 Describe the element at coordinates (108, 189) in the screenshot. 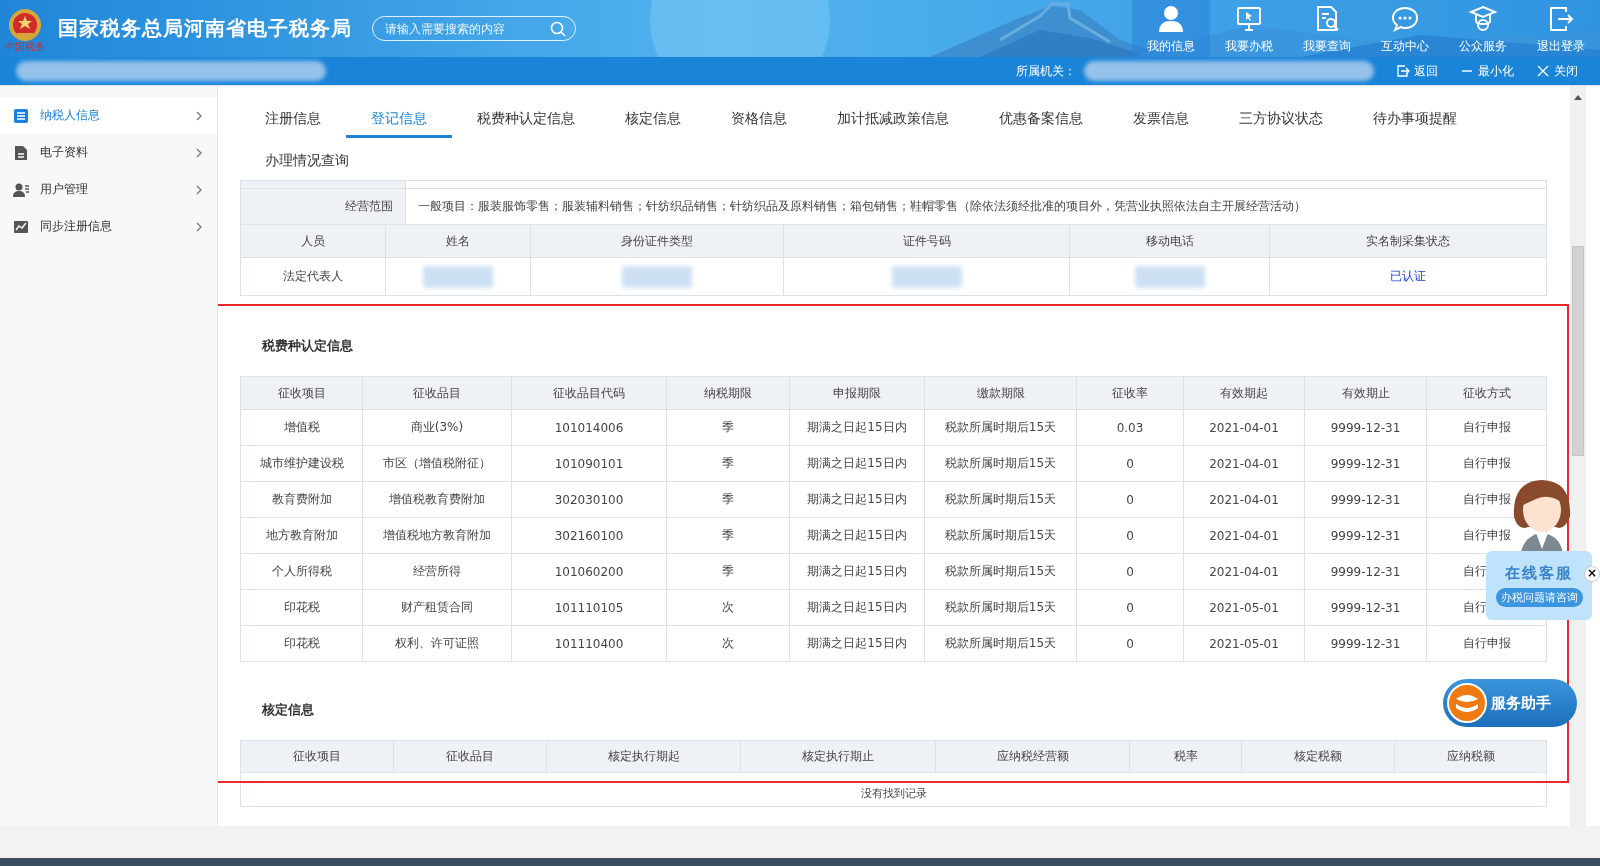

I see `sidebar-item: 用户管理` at that location.